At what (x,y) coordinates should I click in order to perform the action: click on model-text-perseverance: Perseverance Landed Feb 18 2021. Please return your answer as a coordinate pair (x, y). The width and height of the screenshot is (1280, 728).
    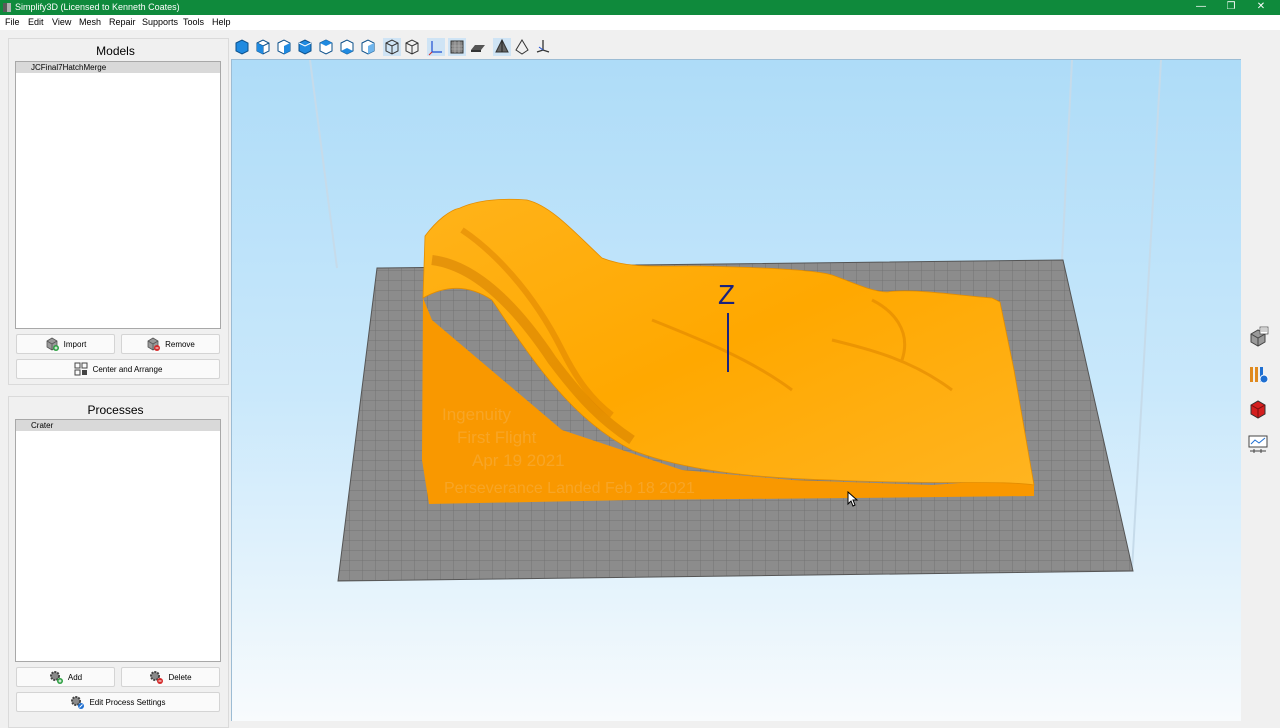
    Looking at the image, I should click on (569, 488).